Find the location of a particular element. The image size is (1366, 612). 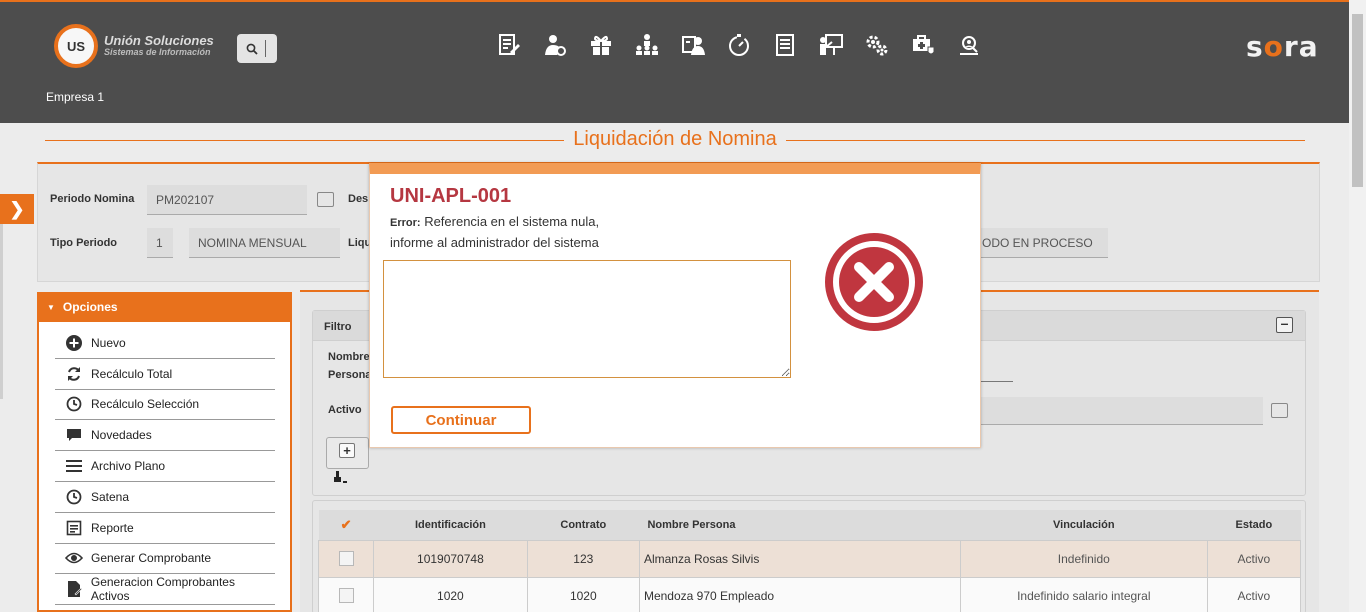

activo-select is located at coordinates (1122, 411).